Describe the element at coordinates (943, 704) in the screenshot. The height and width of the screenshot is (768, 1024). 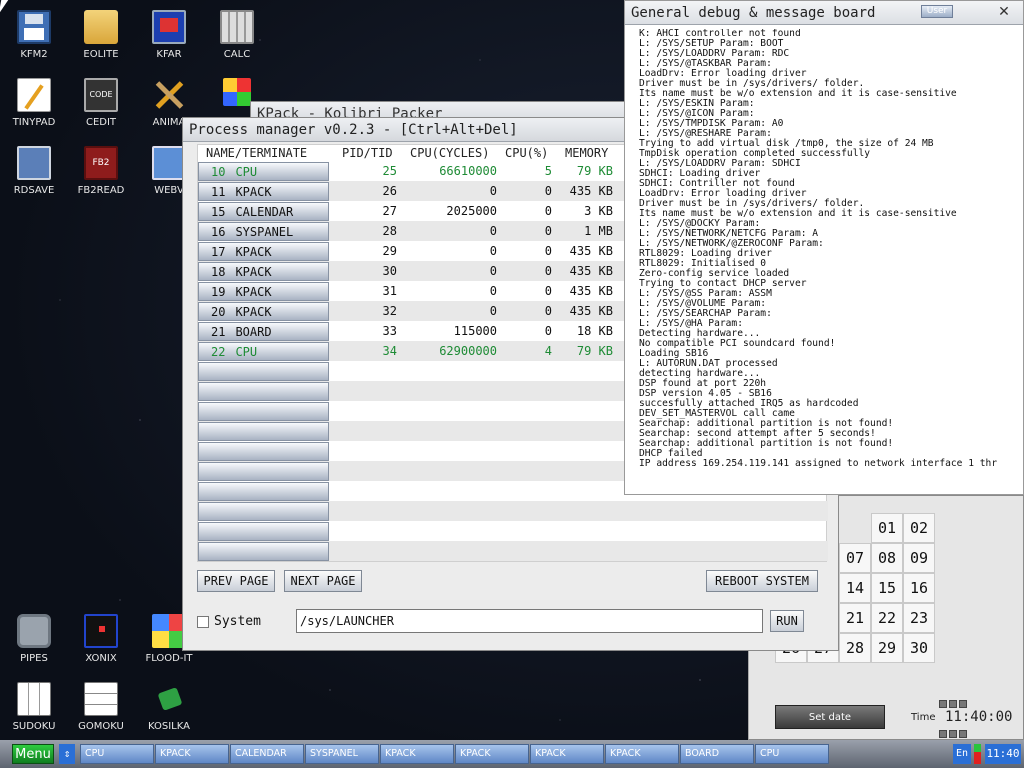
I see `month-up-spinner` at that location.